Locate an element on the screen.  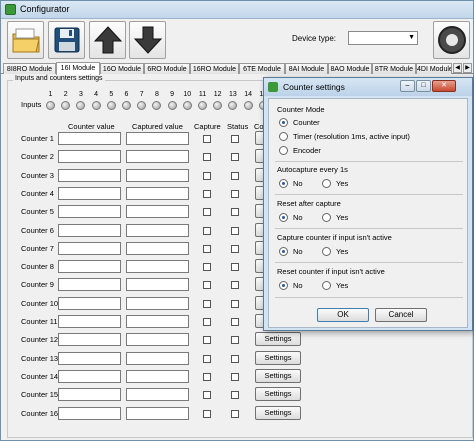
tab-8ai: 8AI Module is located at coordinates (306, 68).